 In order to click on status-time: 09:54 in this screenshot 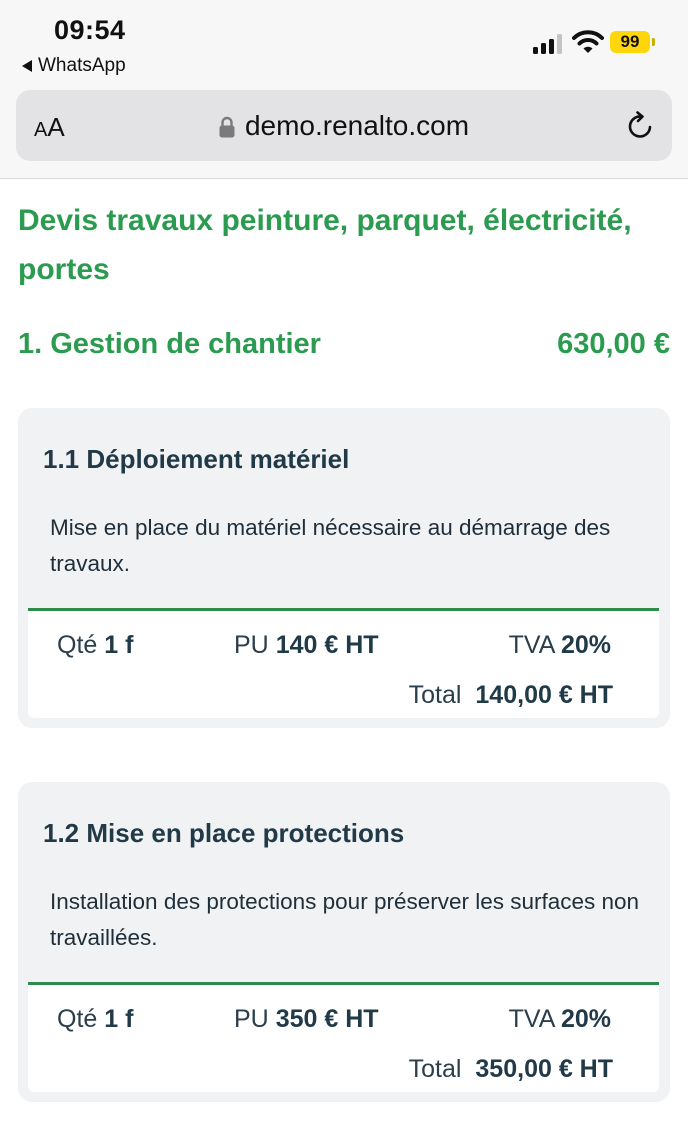, I will do `click(90, 30)`.